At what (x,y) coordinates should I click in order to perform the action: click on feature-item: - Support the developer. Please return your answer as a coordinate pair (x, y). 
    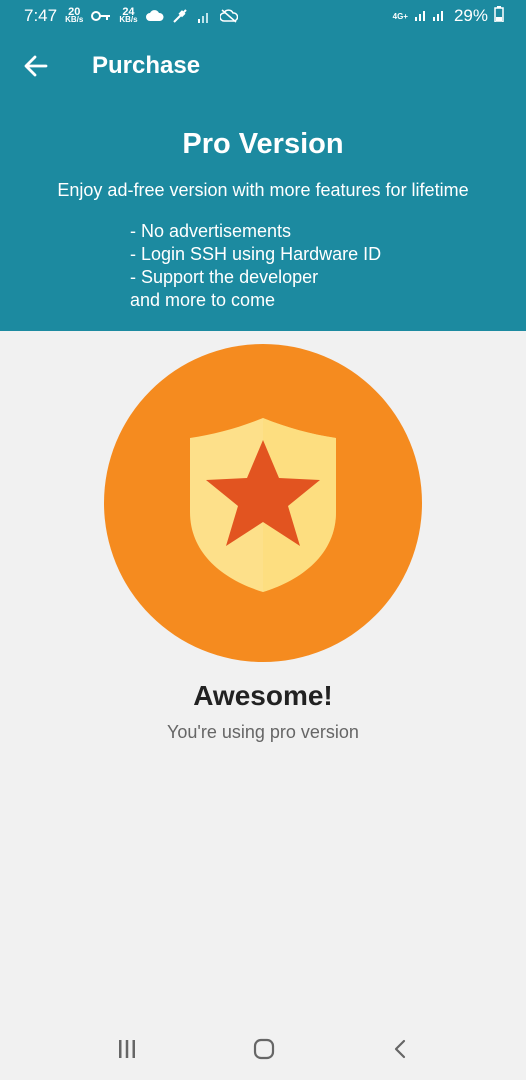
    Looking at the image, I should click on (224, 277).